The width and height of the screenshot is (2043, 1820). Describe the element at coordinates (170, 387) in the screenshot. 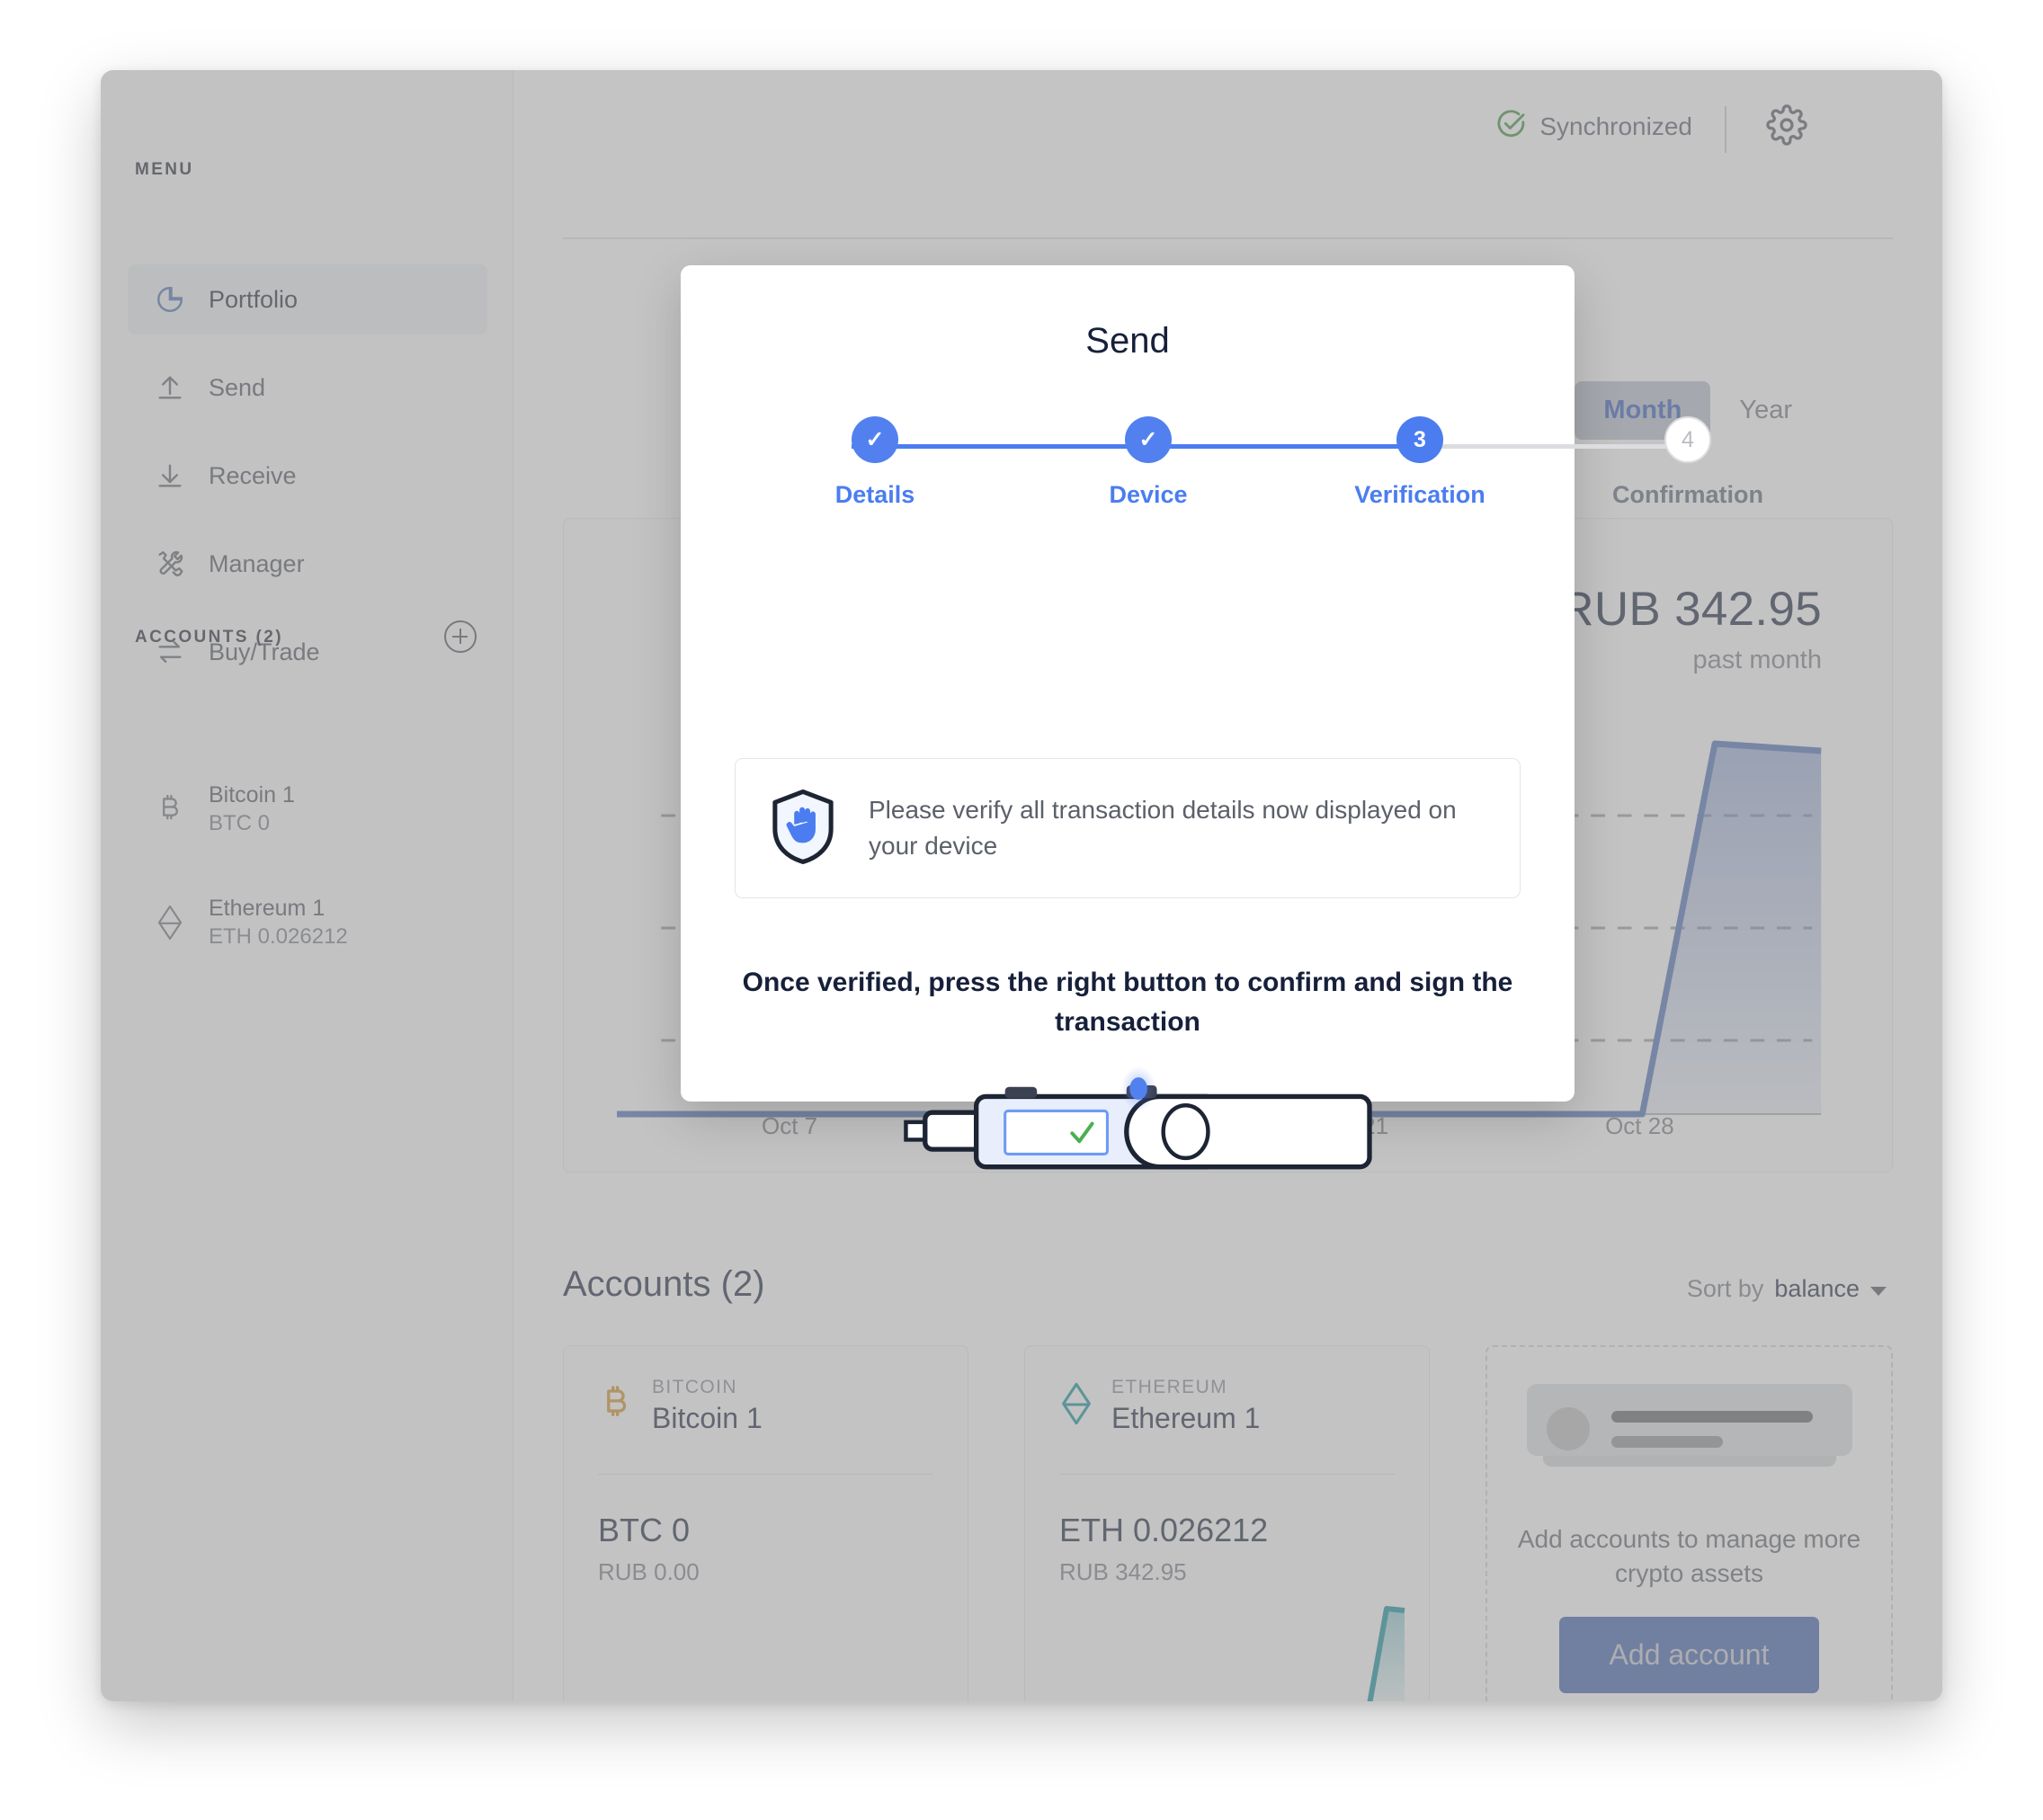

I see `arrow-up-tray-icon` at that location.